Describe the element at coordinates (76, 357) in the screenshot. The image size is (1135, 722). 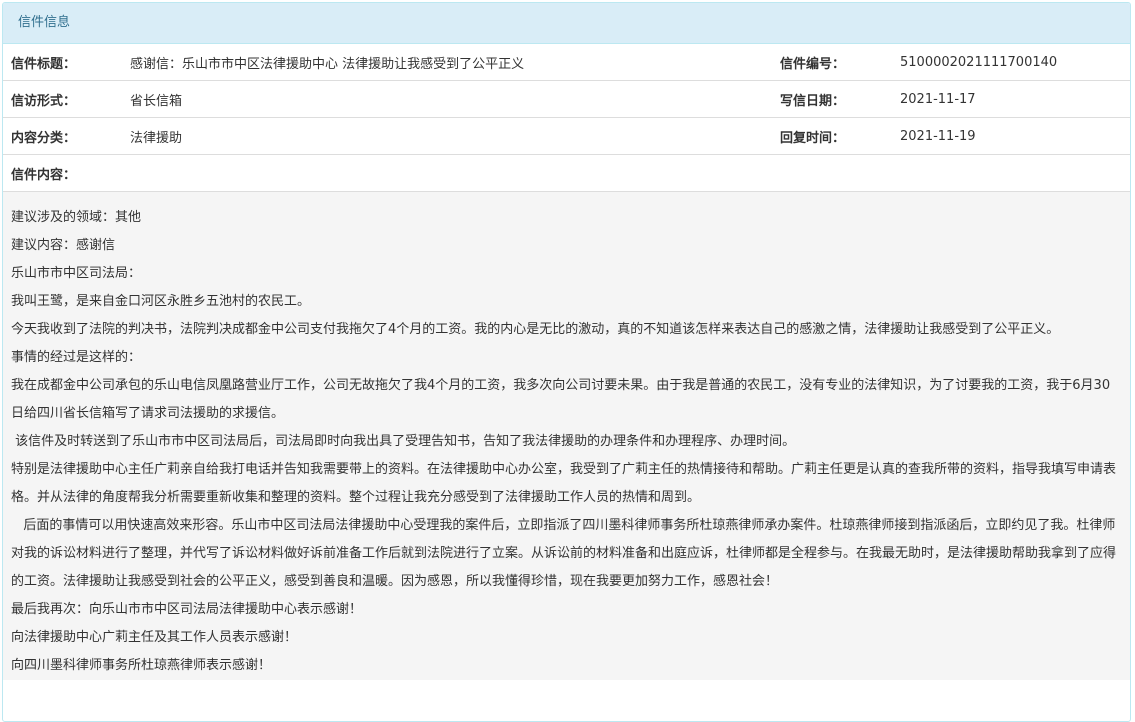
I see `content-paragraph: 事情的经过是这样的：` at that location.